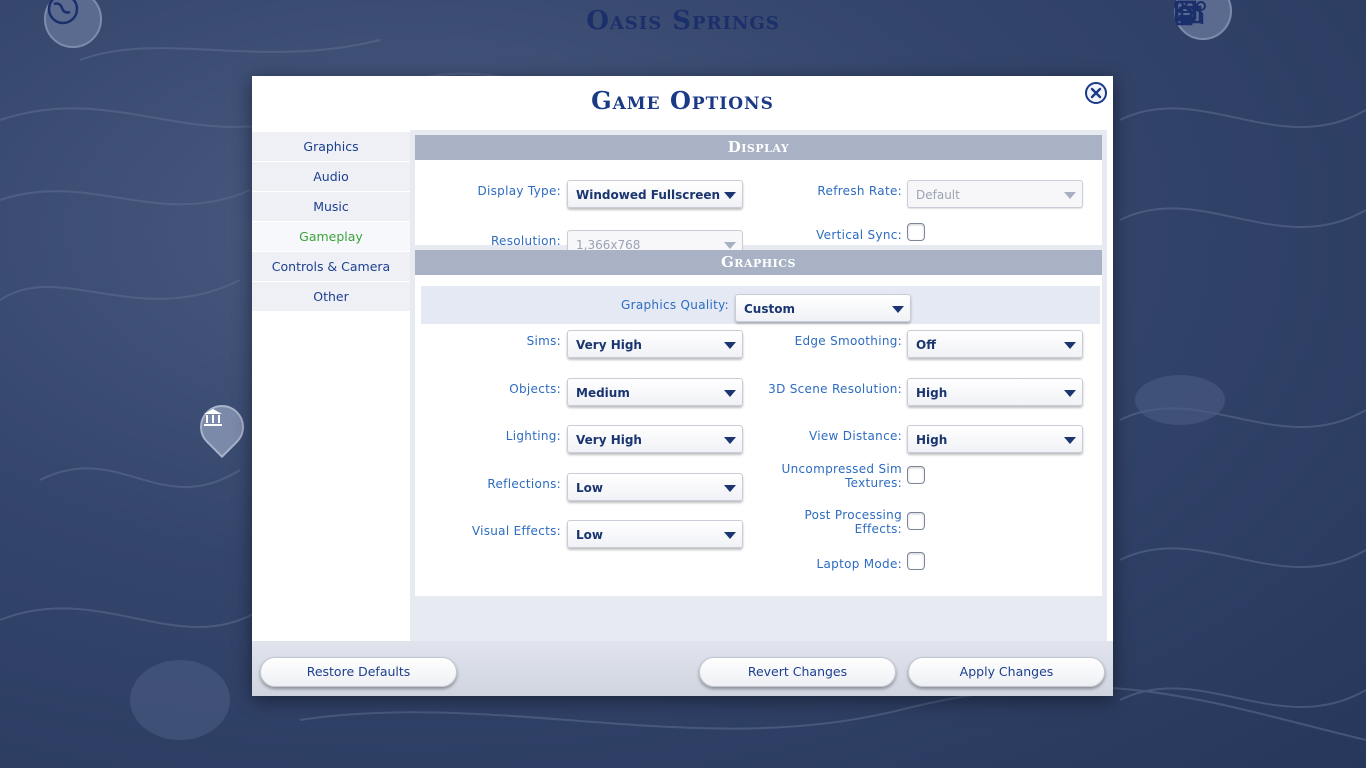 The image size is (1366, 768). I want to click on uncompressed-textures-label: Uncompressed Sim Textures:, so click(808, 476).